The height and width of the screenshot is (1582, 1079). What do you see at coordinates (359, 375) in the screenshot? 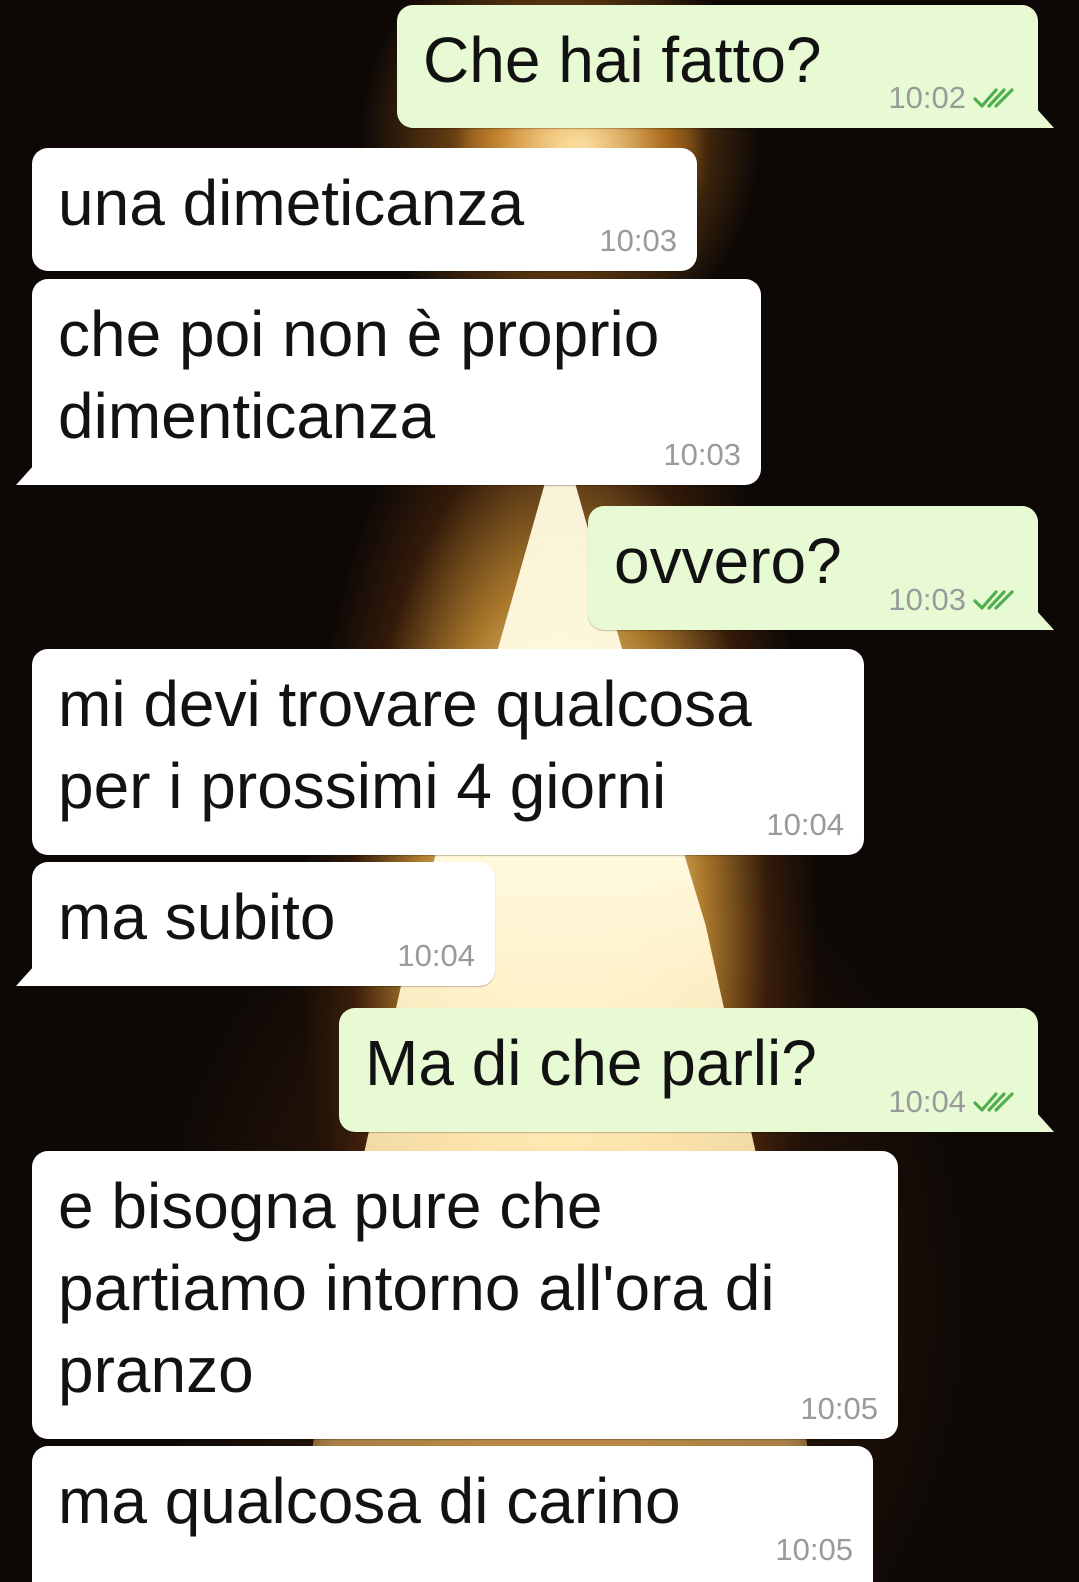
I see `message-text: che poi non è proprio dimenticanza` at bounding box center [359, 375].